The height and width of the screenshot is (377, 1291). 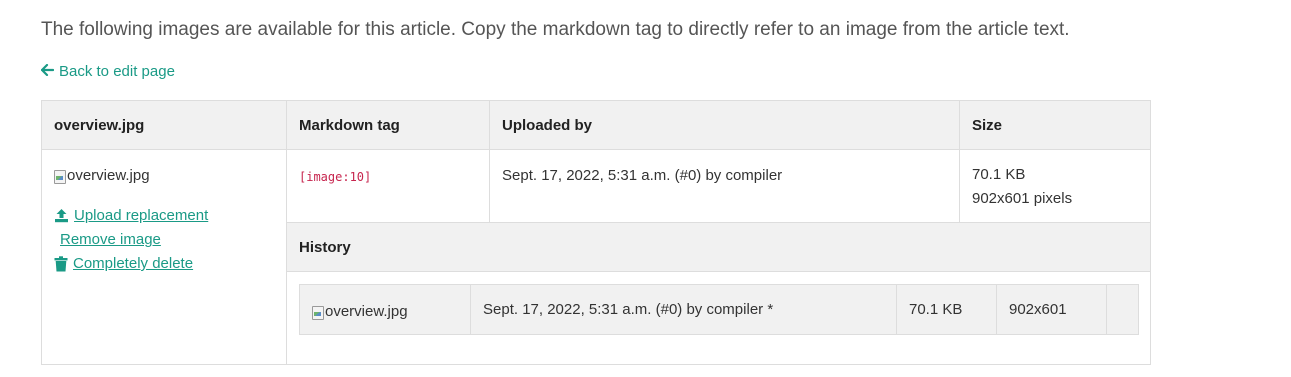 What do you see at coordinates (1038, 309) in the screenshot?
I see `history-dimensions-text: 902x601` at bounding box center [1038, 309].